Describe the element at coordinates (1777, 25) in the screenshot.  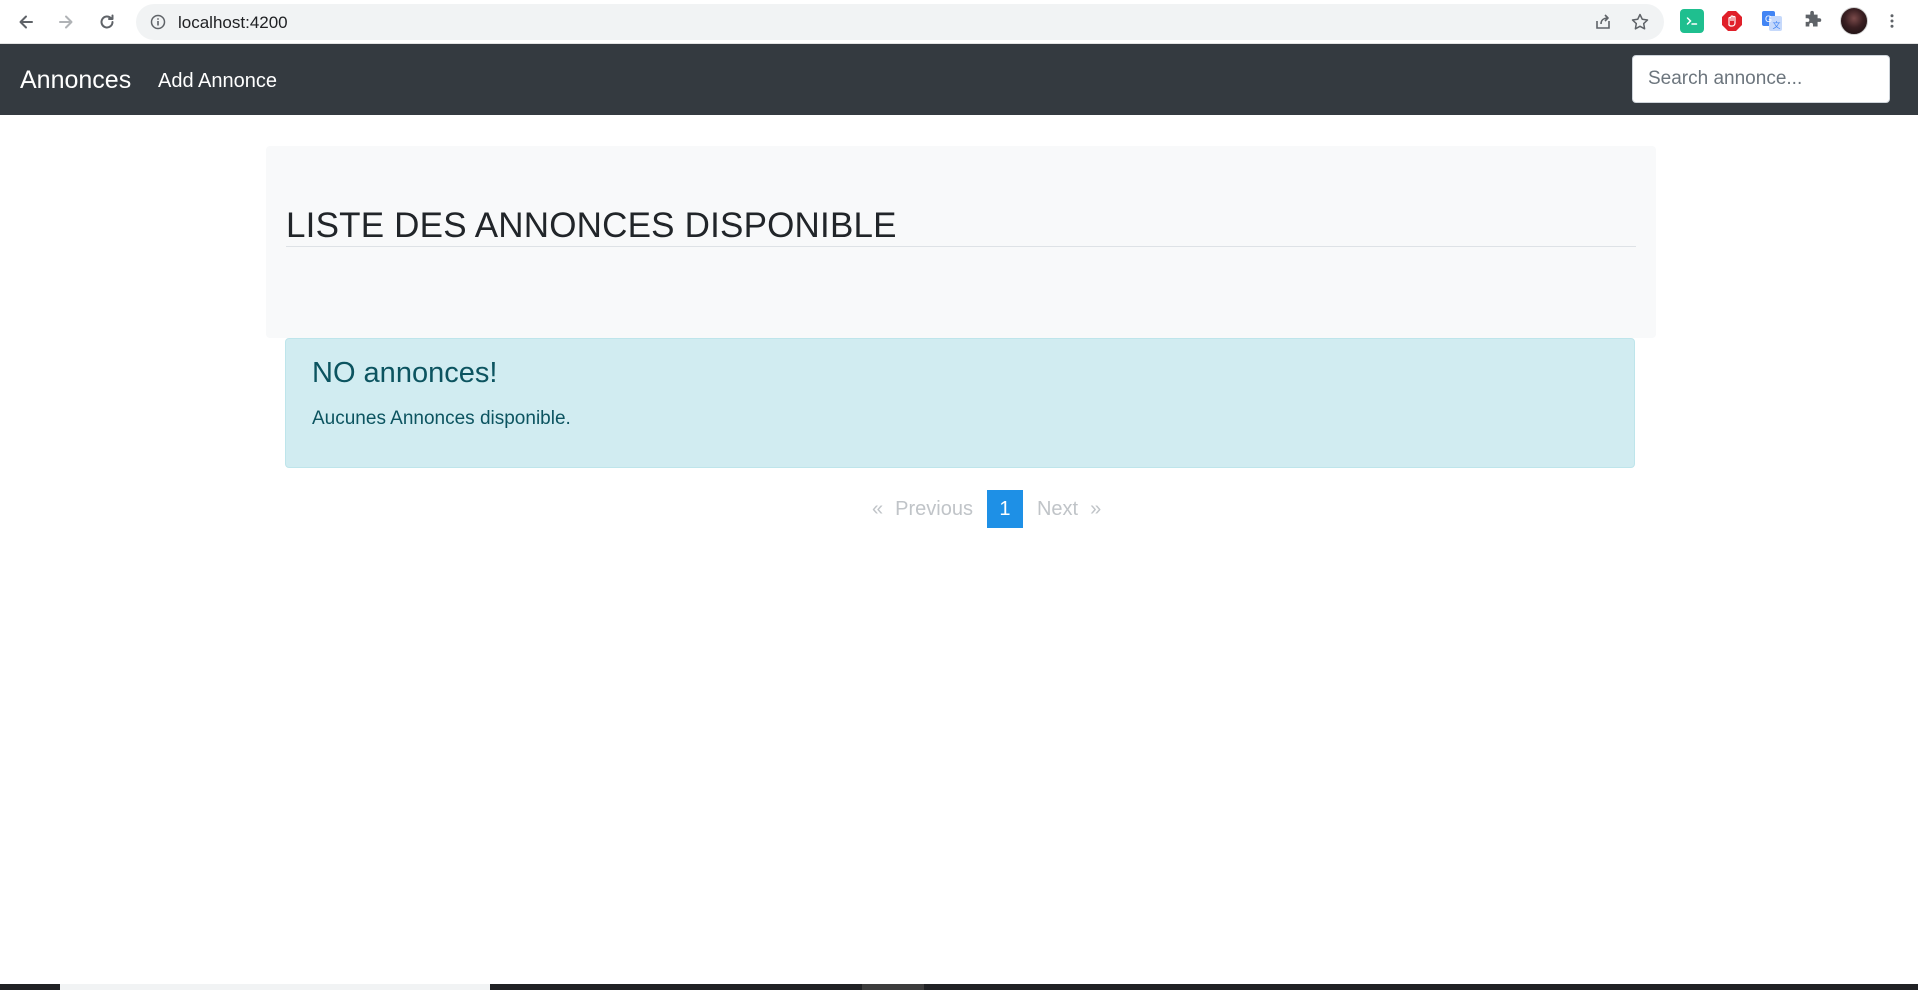
I see `svg-text: 文` at that location.